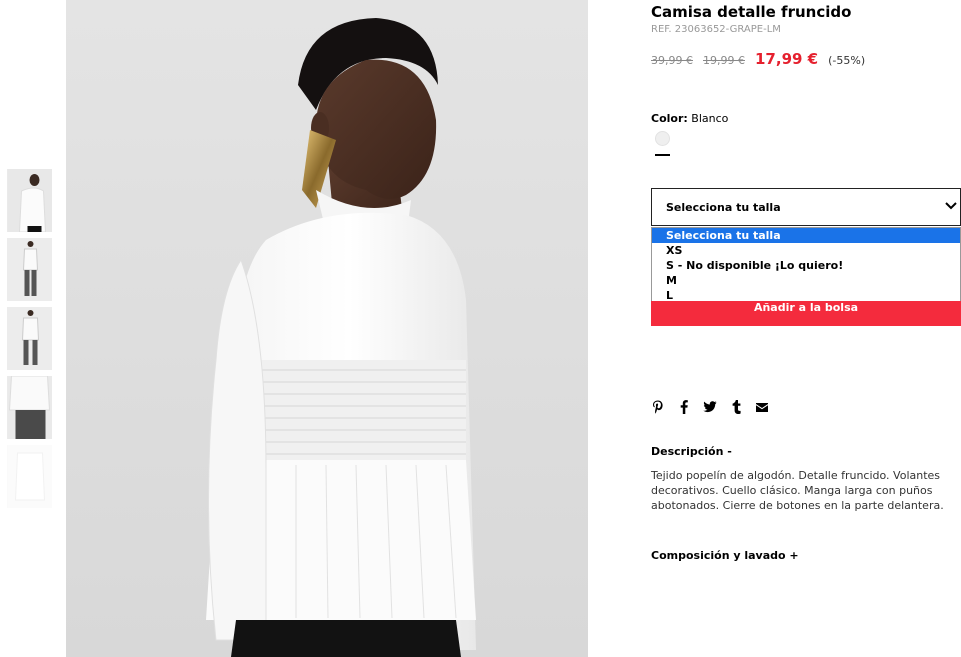 The image size is (961, 657). What do you see at coordinates (806, 313) in the screenshot?
I see `add-to-bag-button: Añadir a la bolsa` at bounding box center [806, 313].